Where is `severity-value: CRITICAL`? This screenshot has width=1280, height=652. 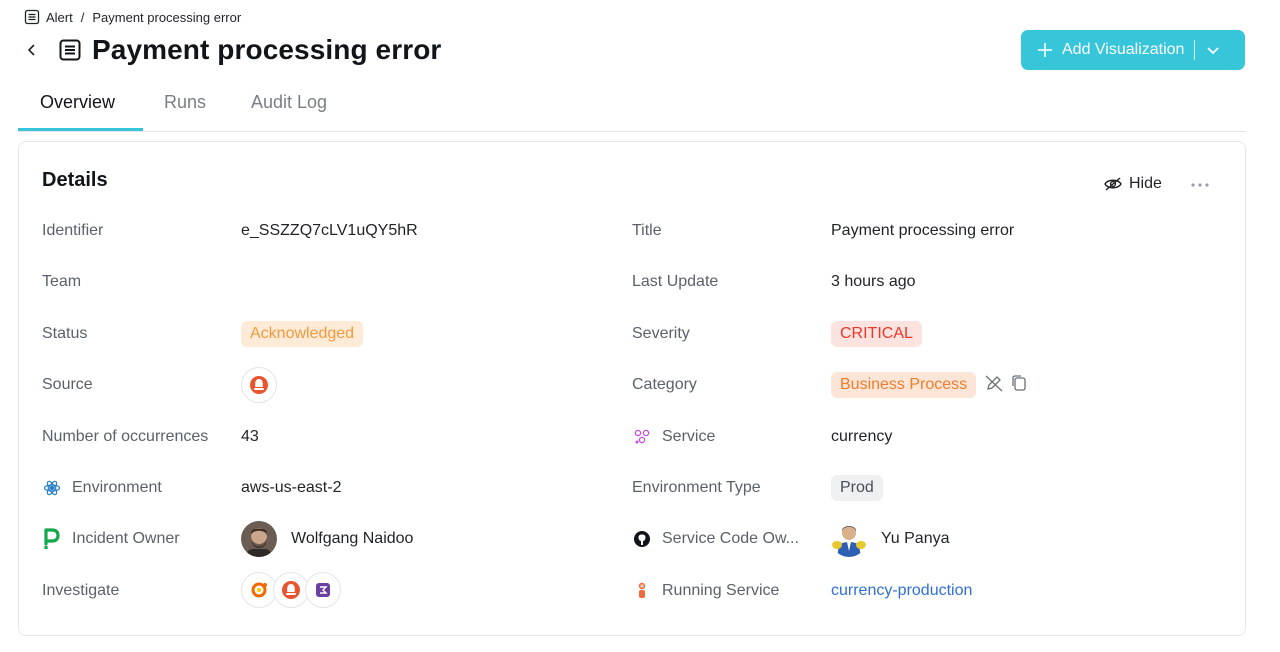
severity-value: CRITICAL is located at coordinates (876, 334).